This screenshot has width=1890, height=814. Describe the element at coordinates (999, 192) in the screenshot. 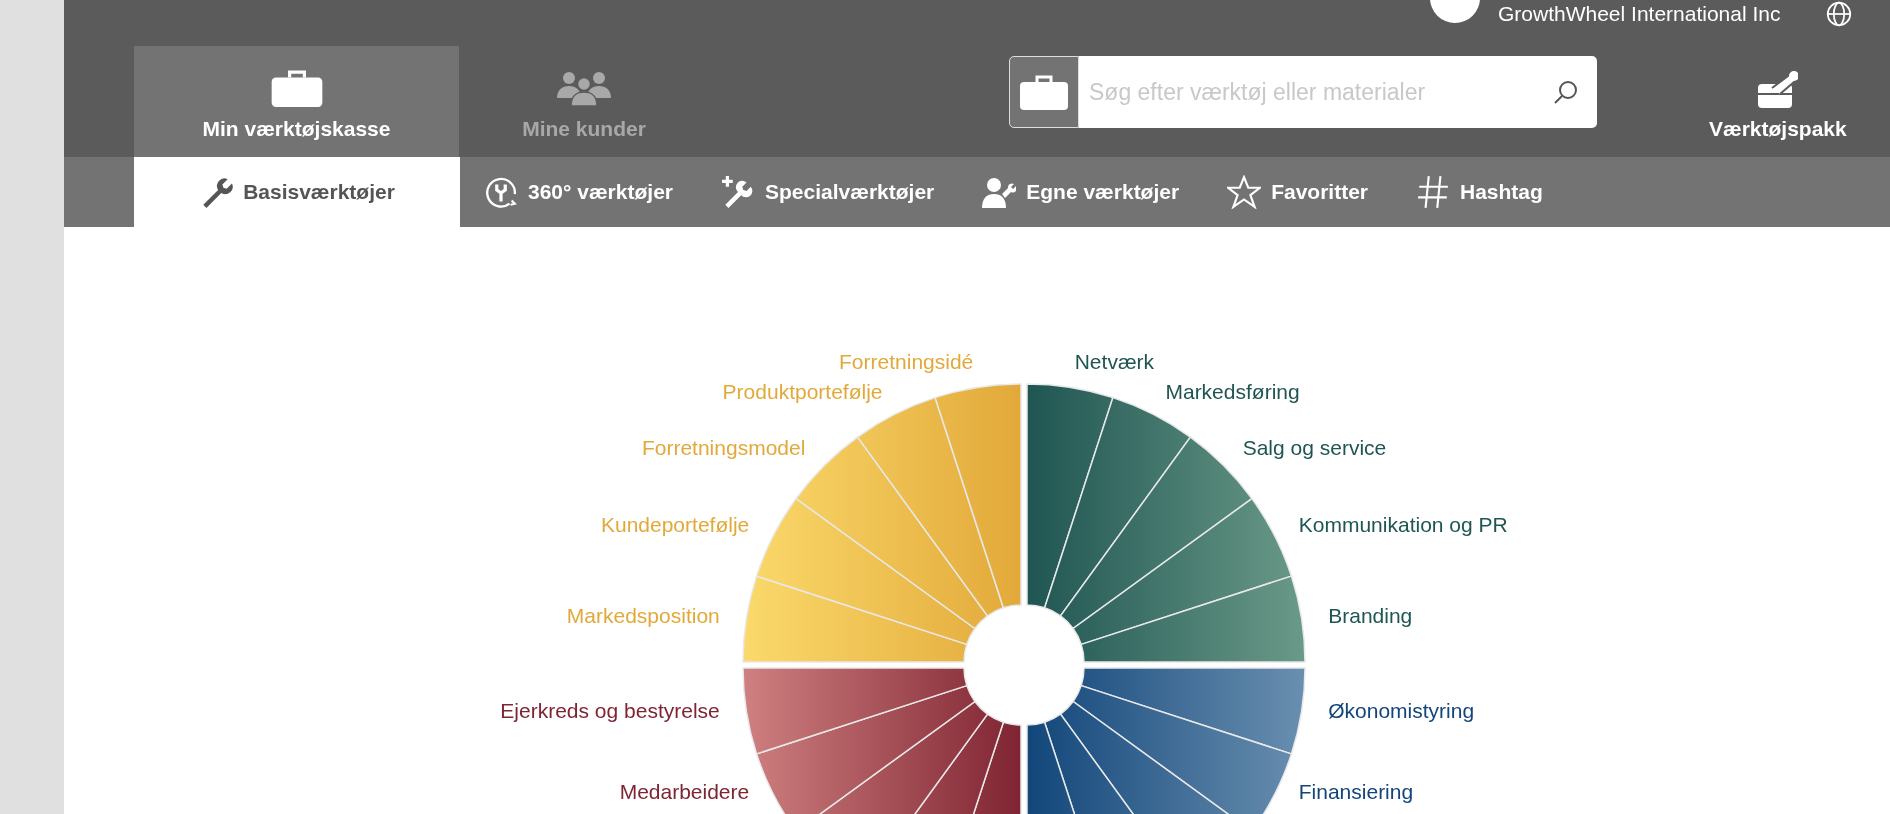

I see `person-wrench-icon` at that location.